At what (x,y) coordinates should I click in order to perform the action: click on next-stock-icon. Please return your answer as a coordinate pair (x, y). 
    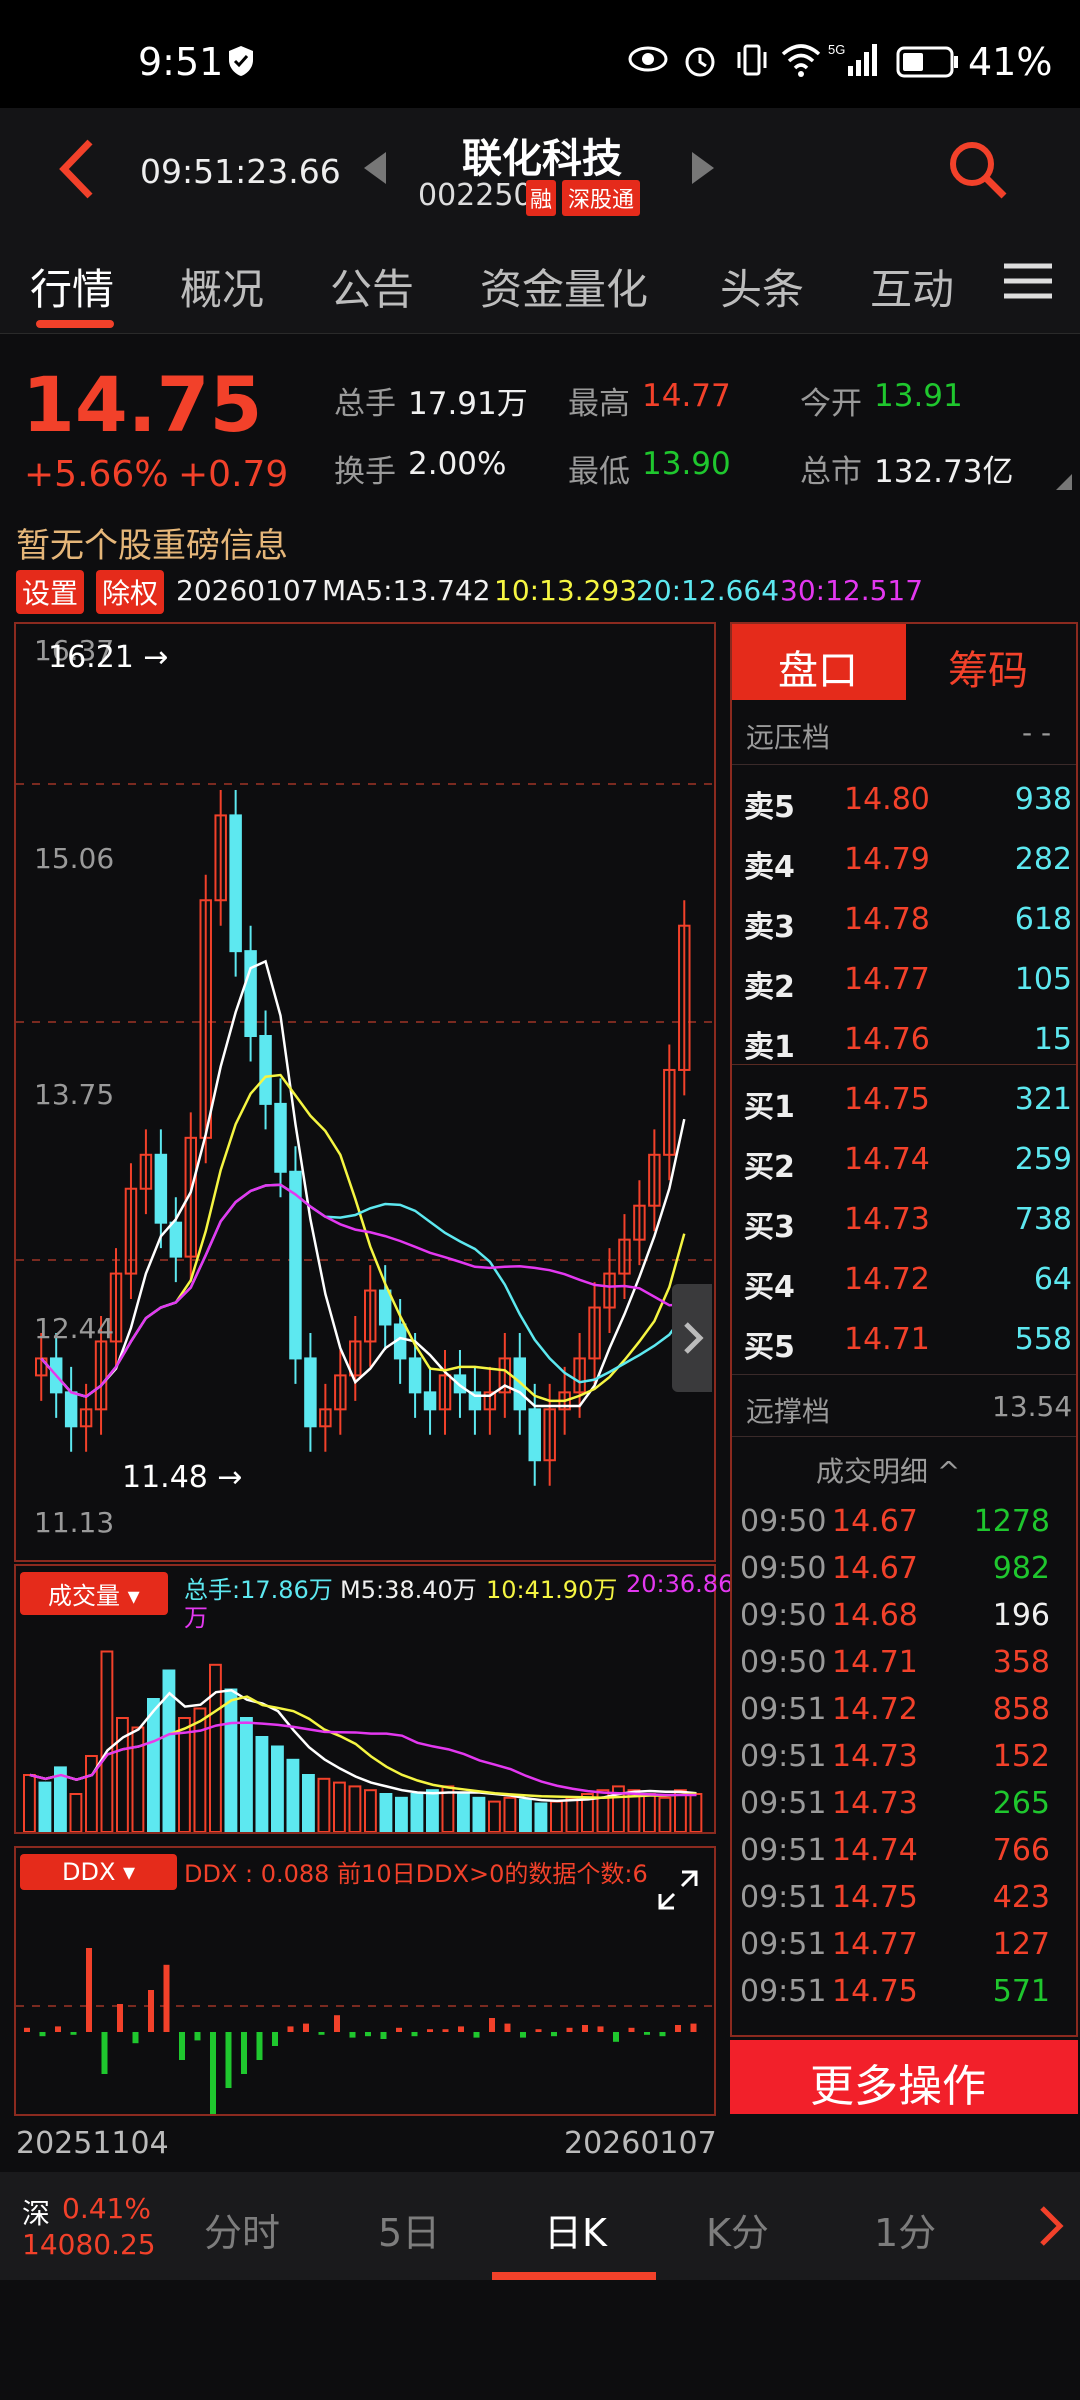
    Looking at the image, I should click on (703, 170).